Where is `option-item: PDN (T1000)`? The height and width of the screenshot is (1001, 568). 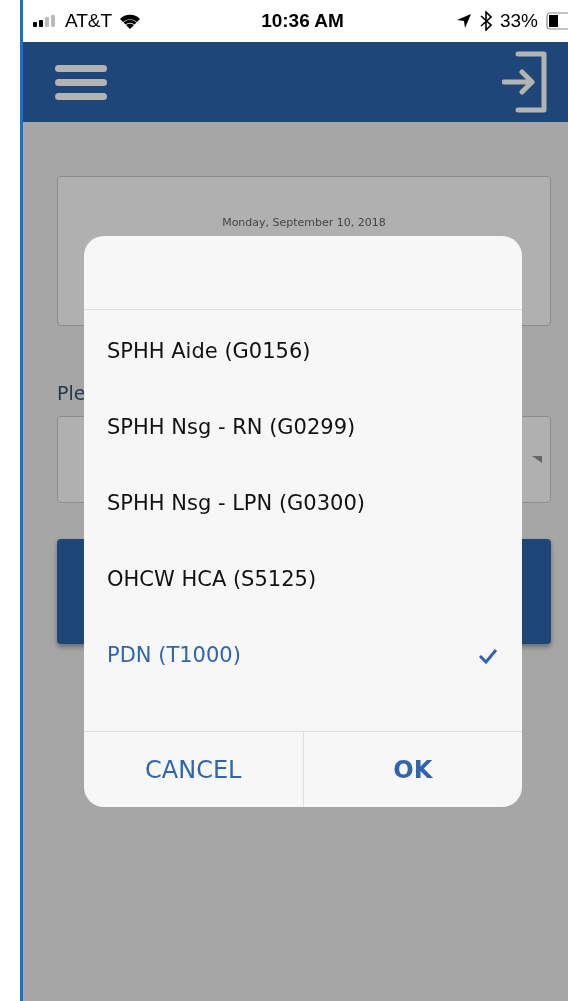
option-item: PDN (T1000) is located at coordinates (303, 656).